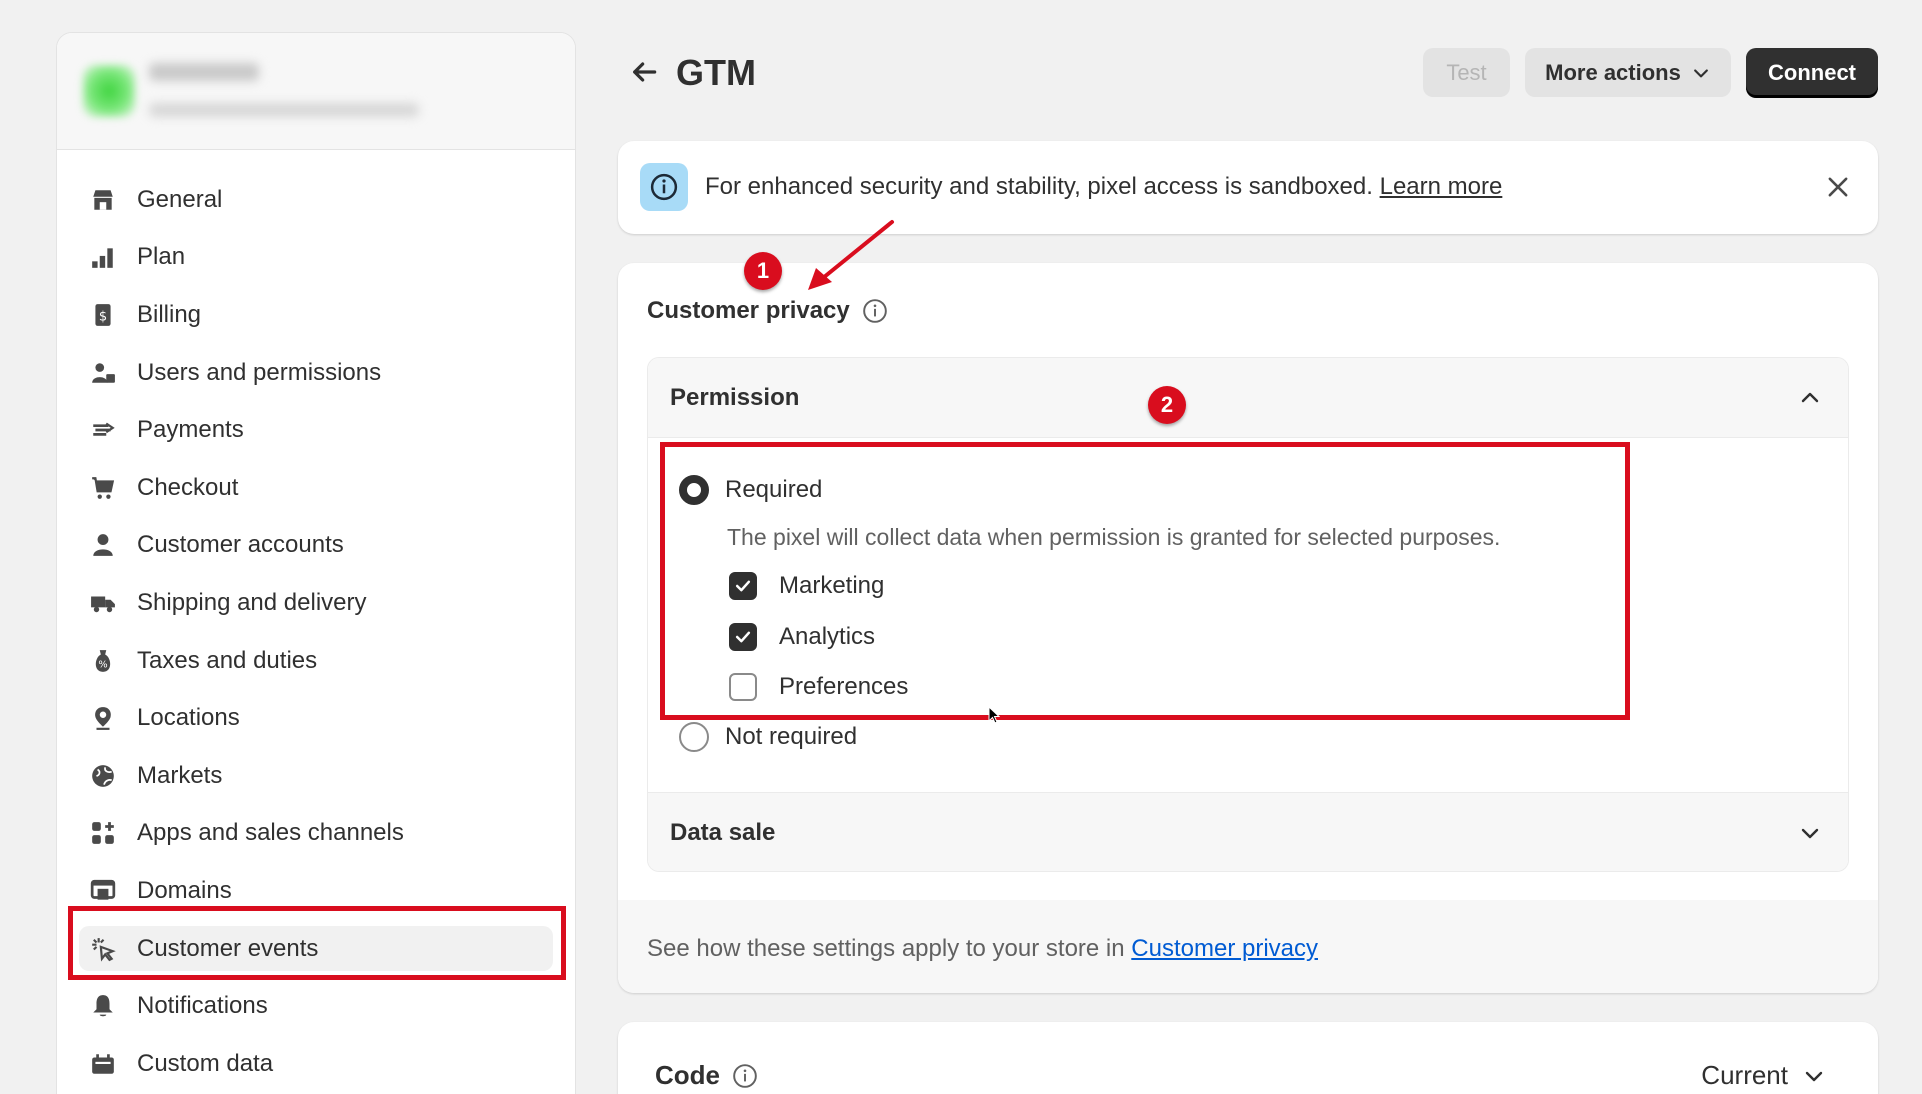 This screenshot has height=1094, width=1922. Describe the element at coordinates (316, 258) in the screenshot. I see `sidebar-item-plan: Plan` at that location.